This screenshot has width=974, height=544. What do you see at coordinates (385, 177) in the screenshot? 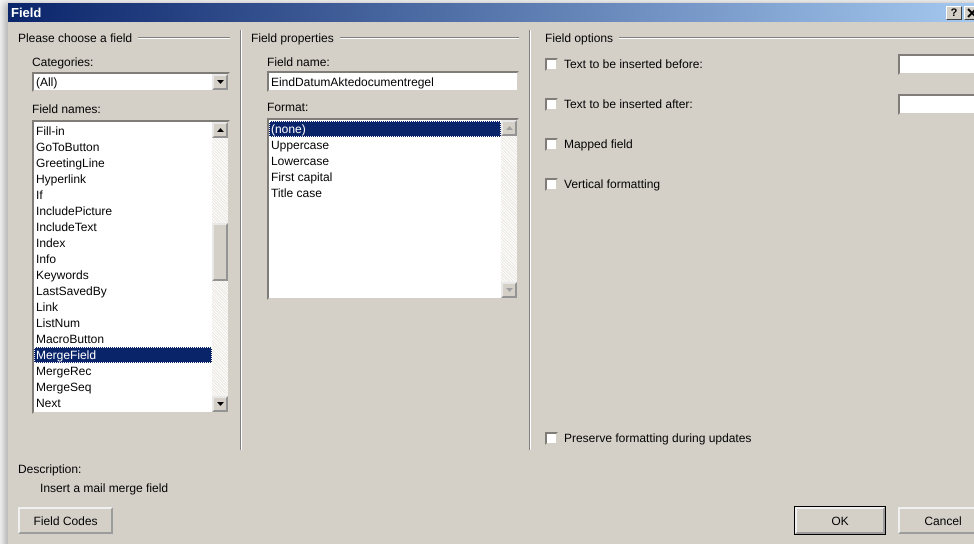
I see `list-item: First capital` at bounding box center [385, 177].